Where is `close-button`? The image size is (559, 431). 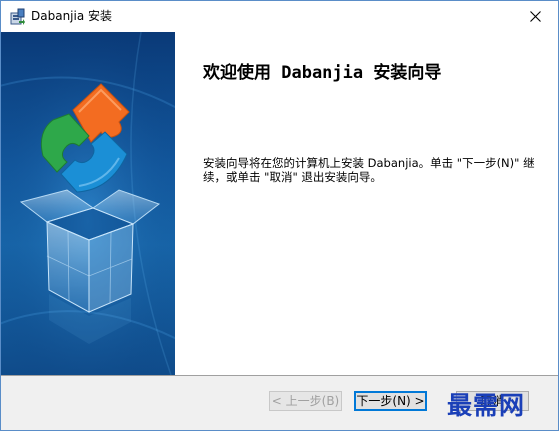 close-button is located at coordinates (535, 16).